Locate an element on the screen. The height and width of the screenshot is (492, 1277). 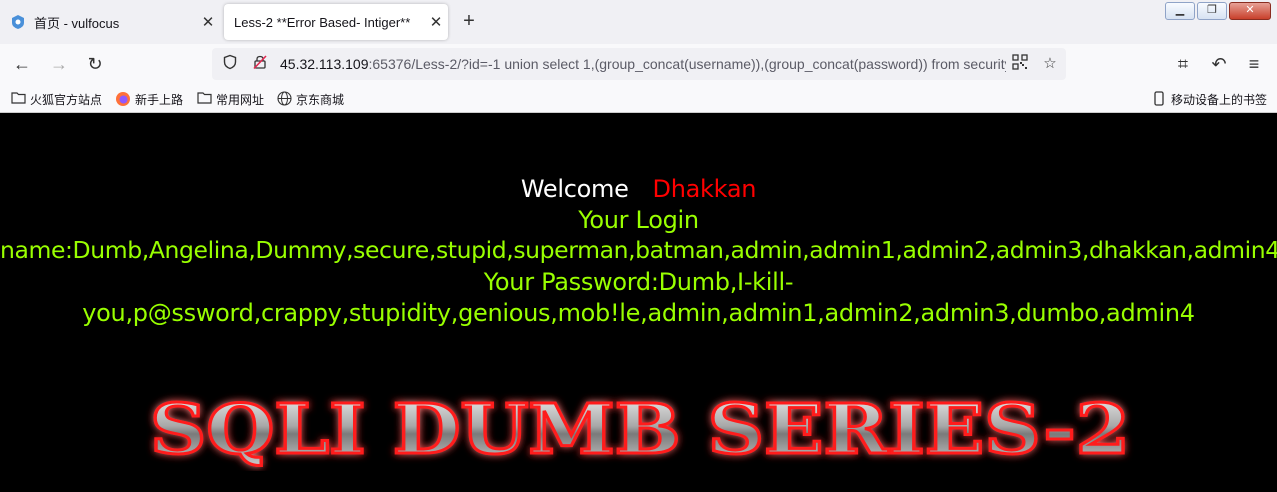
restore-icon: ❐ is located at coordinates (1212, 11).